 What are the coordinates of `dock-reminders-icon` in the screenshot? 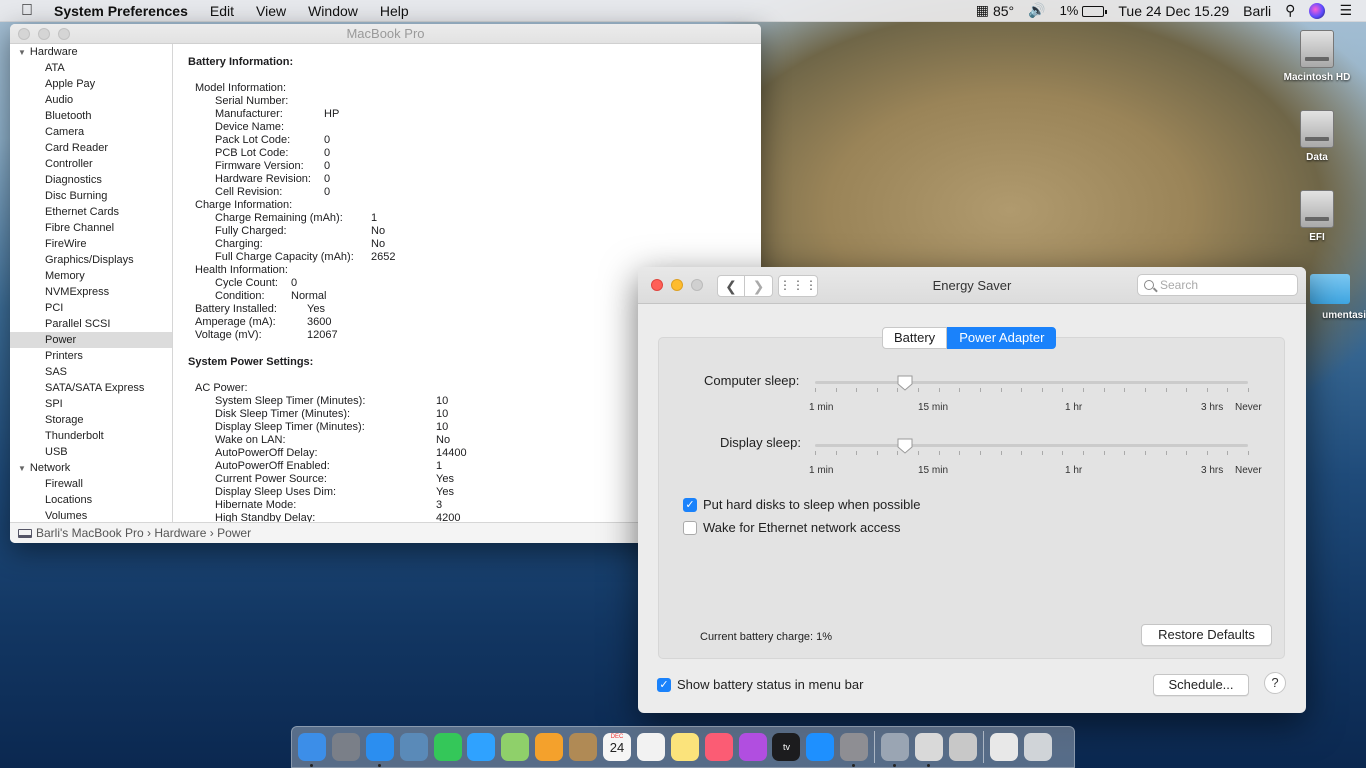 It's located at (650, 747).